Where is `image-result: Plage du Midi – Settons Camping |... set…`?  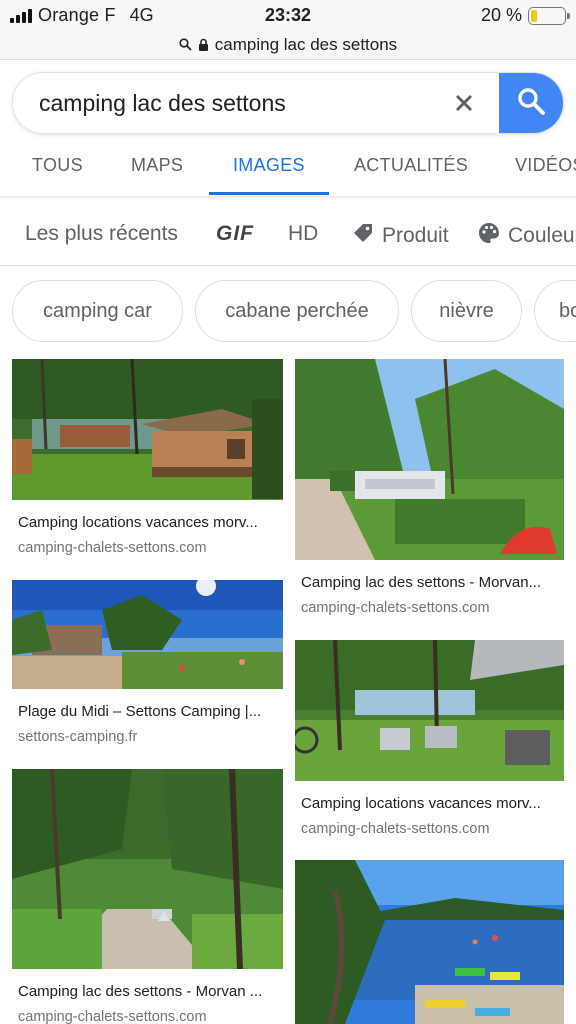
image-result: Plage du Midi – Settons Camping |... set… is located at coordinates (147, 662).